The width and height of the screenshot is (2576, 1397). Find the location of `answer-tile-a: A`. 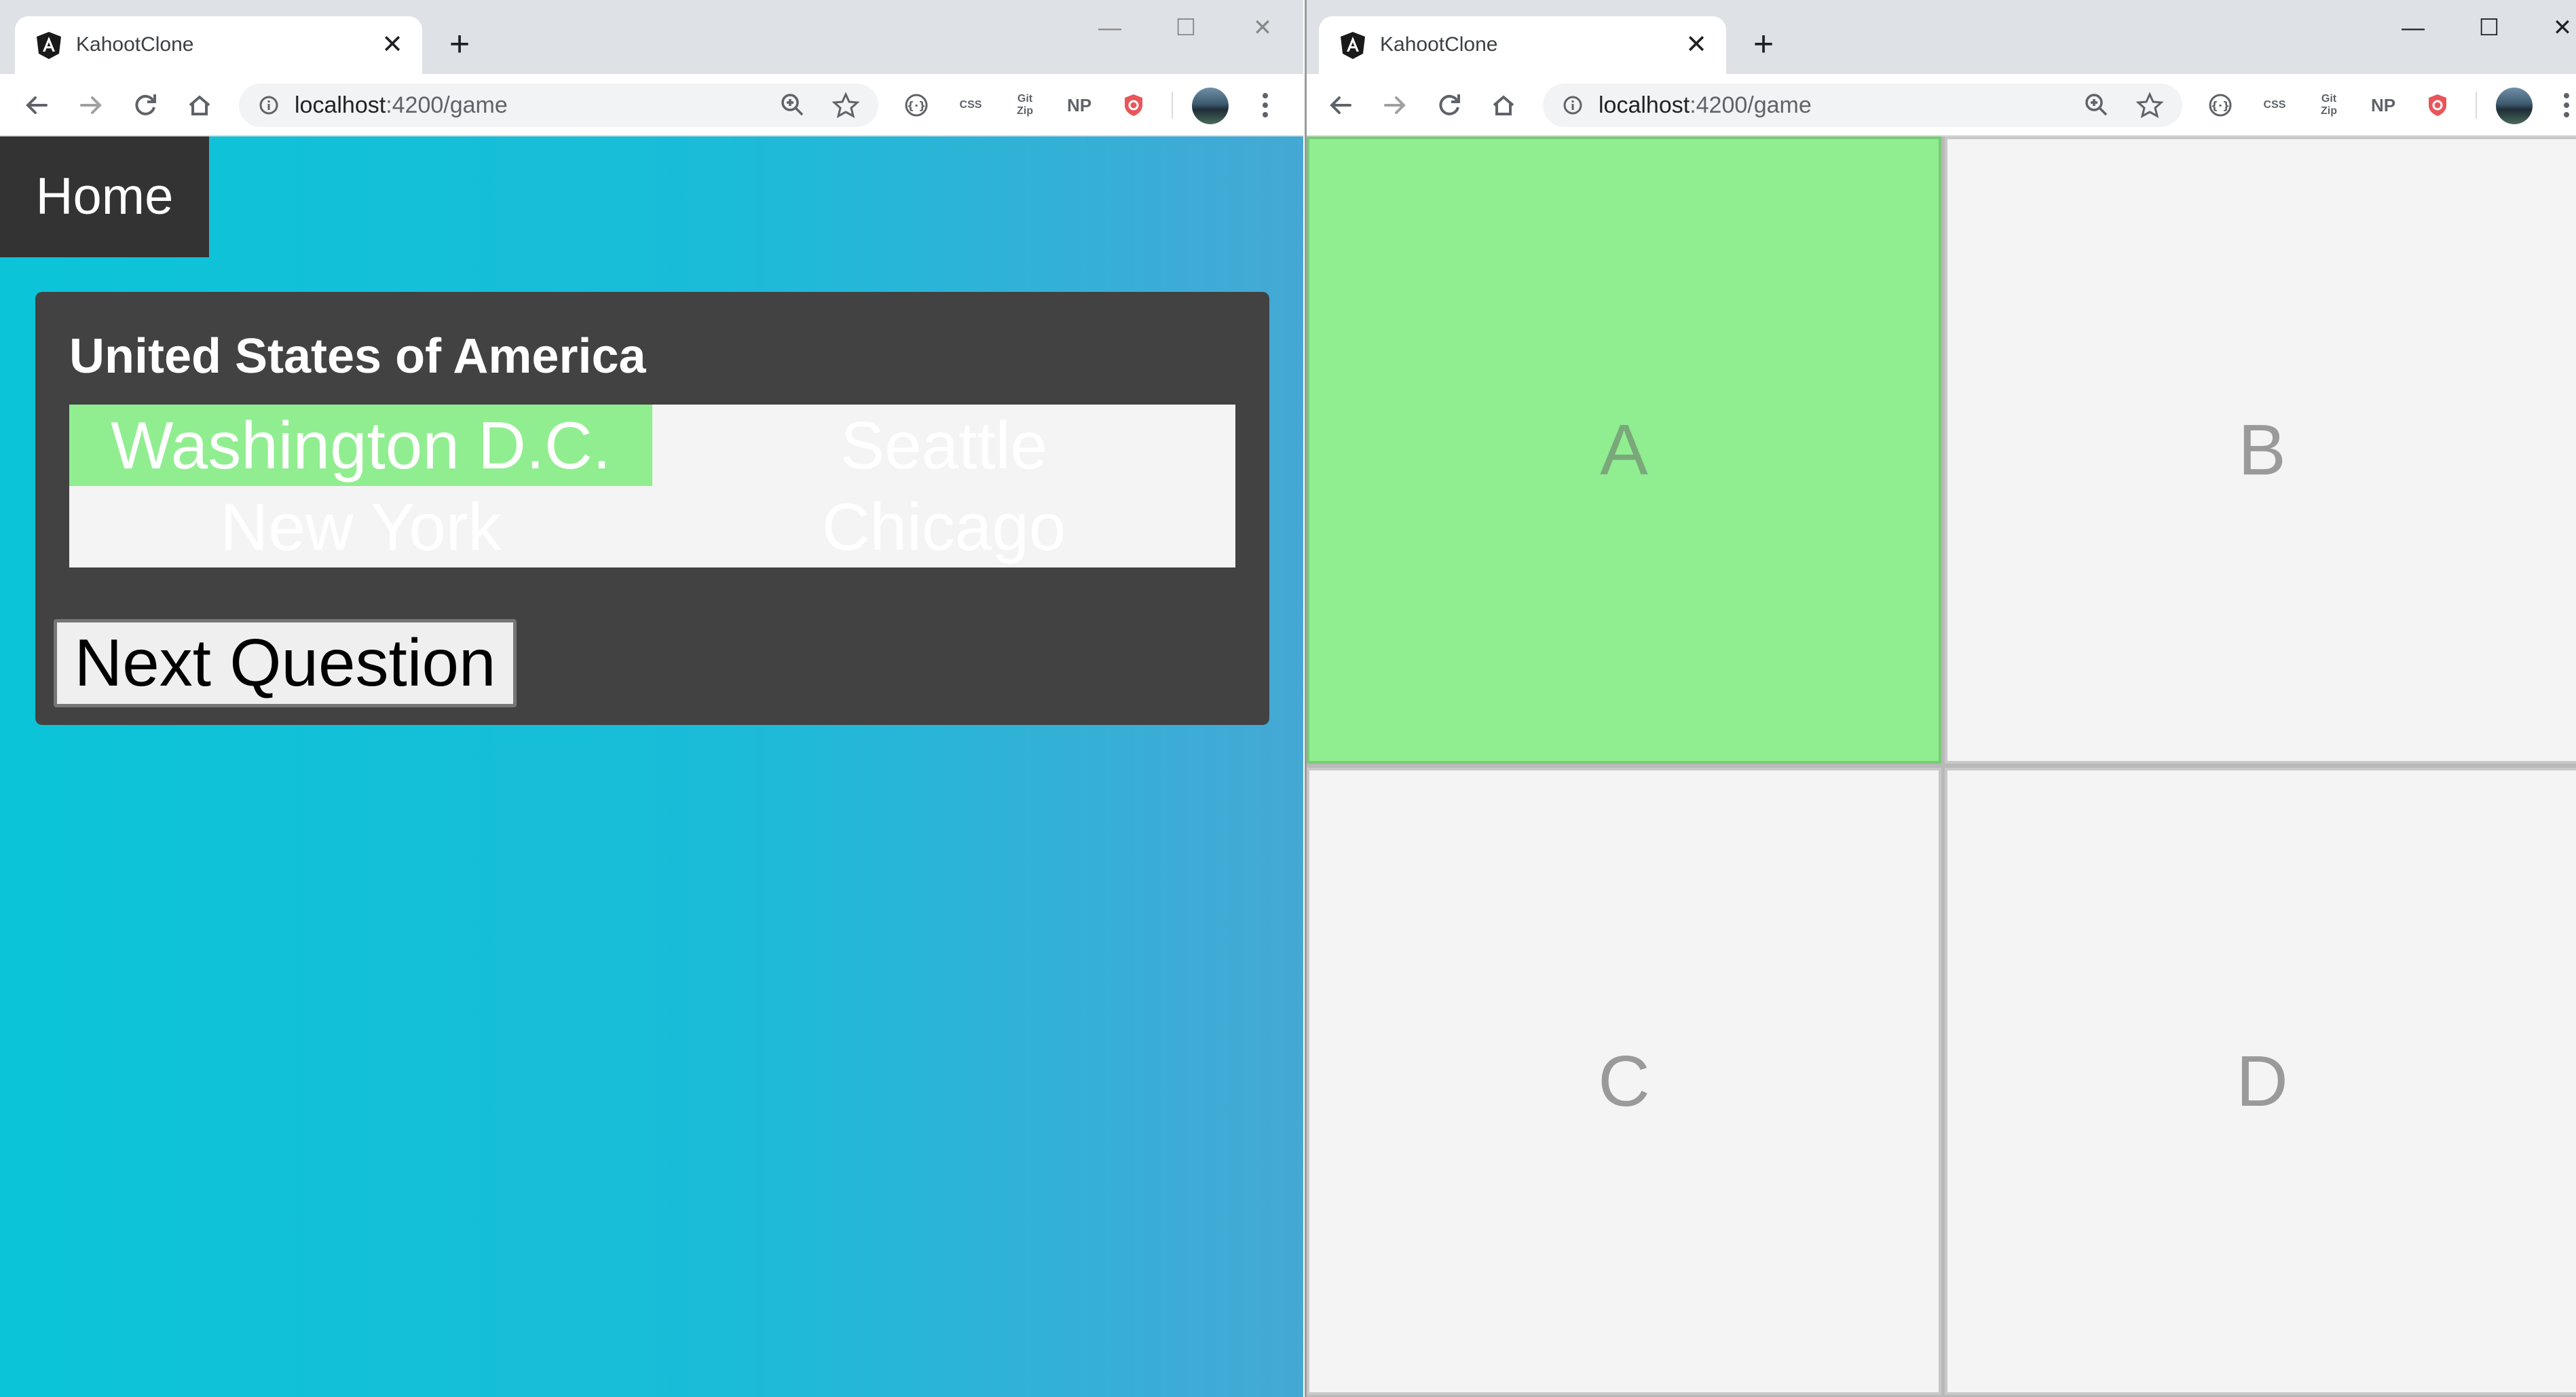

answer-tile-a: A is located at coordinates (1624, 450).